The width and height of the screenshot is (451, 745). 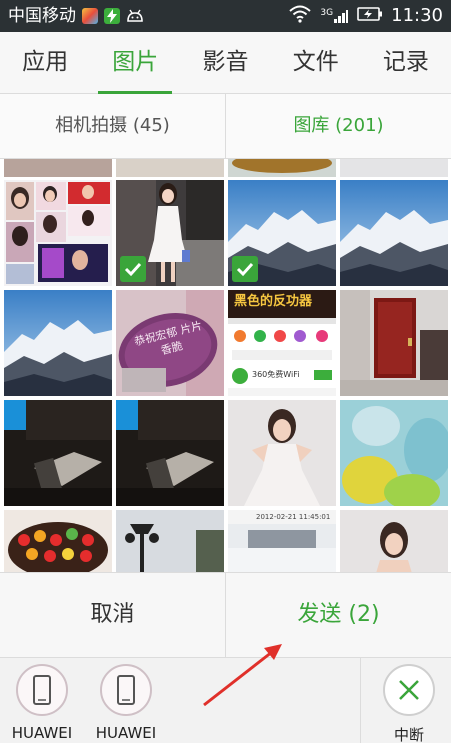 What do you see at coordinates (370, 16) in the screenshot?
I see `battery-icon` at bounding box center [370, 16].